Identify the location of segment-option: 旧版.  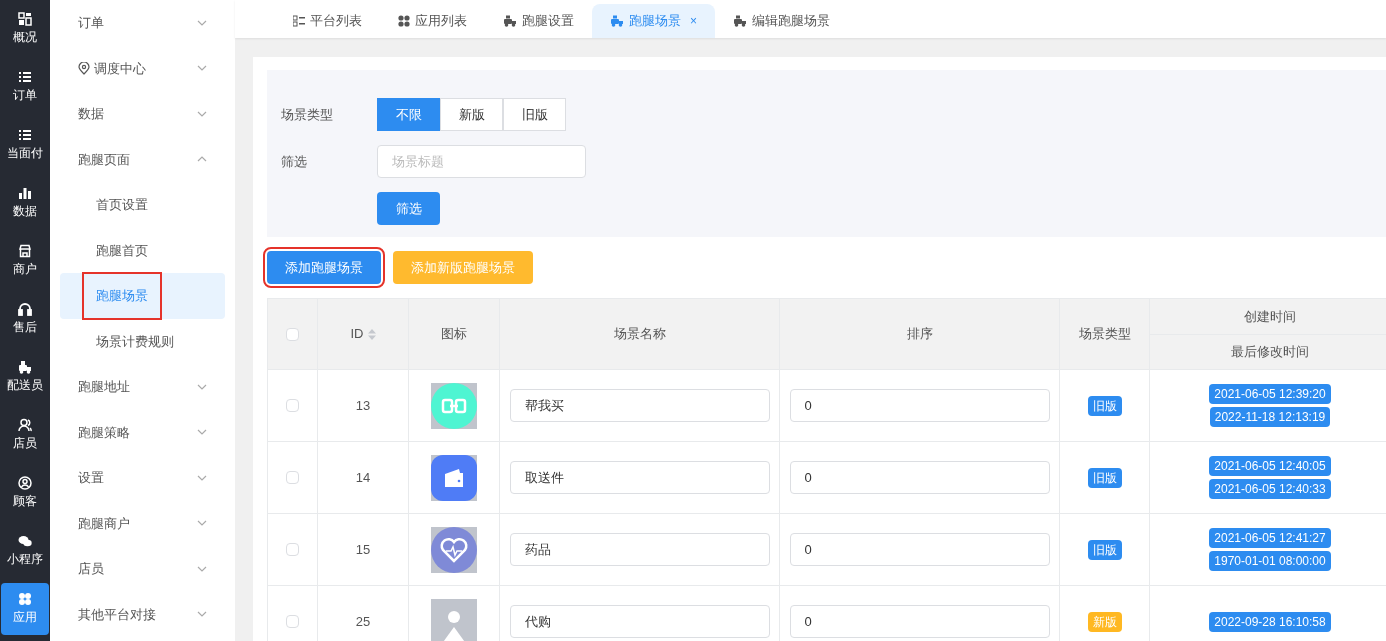
(534, 114).